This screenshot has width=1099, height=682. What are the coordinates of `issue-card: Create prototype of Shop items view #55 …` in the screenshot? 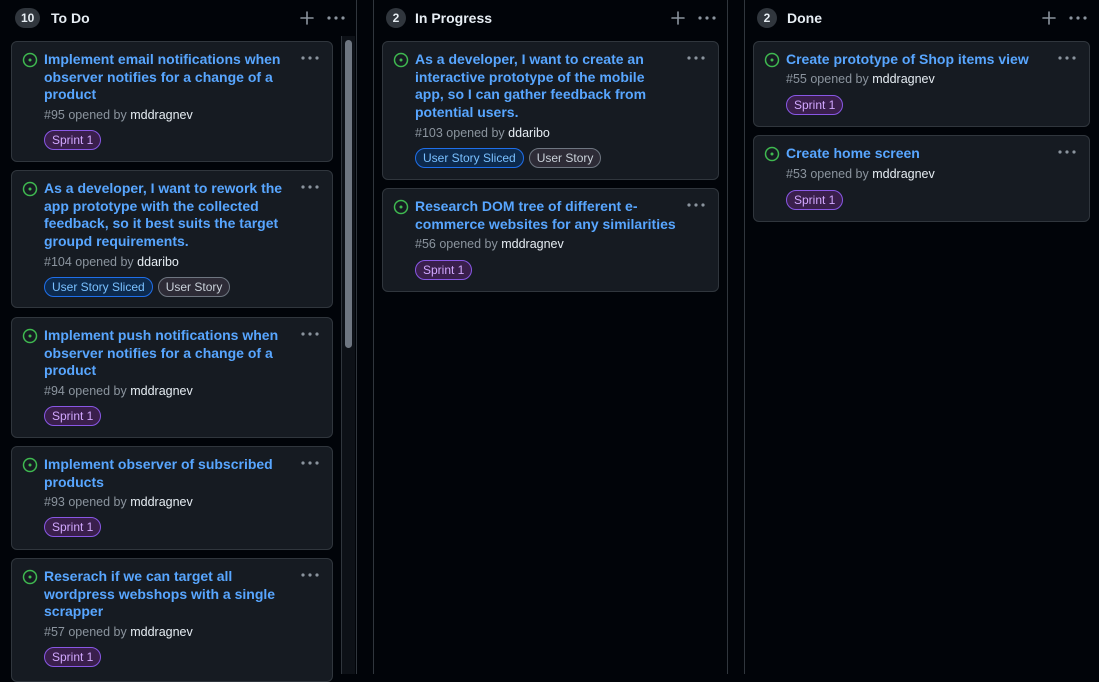 It's located at (921, 84).